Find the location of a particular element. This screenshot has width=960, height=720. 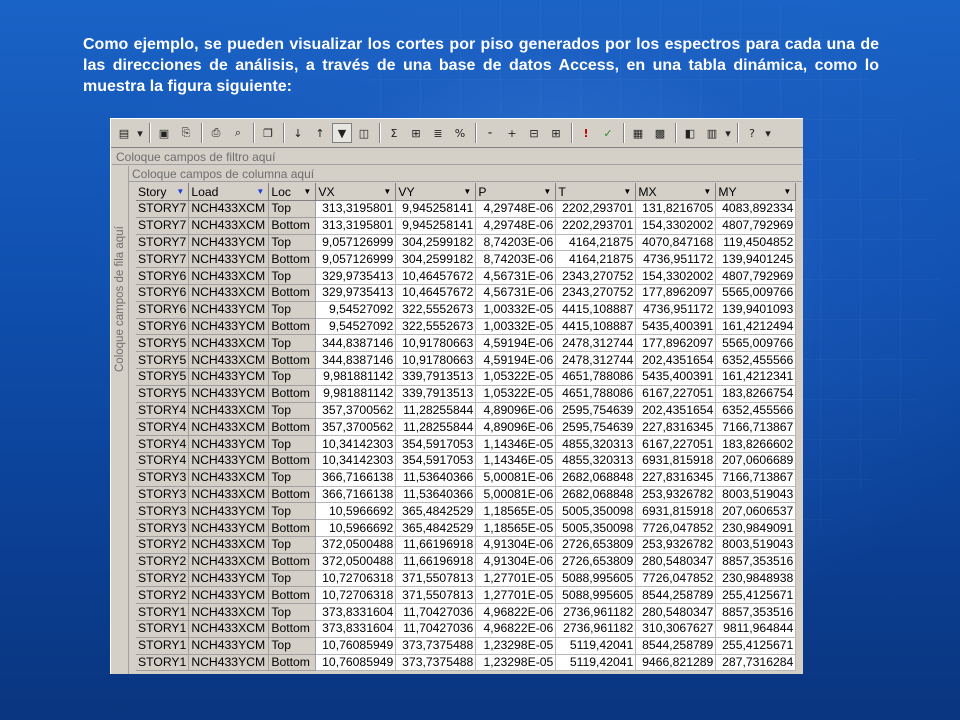

cell-t: 4164,21875 is located at coordinates (596, 243).